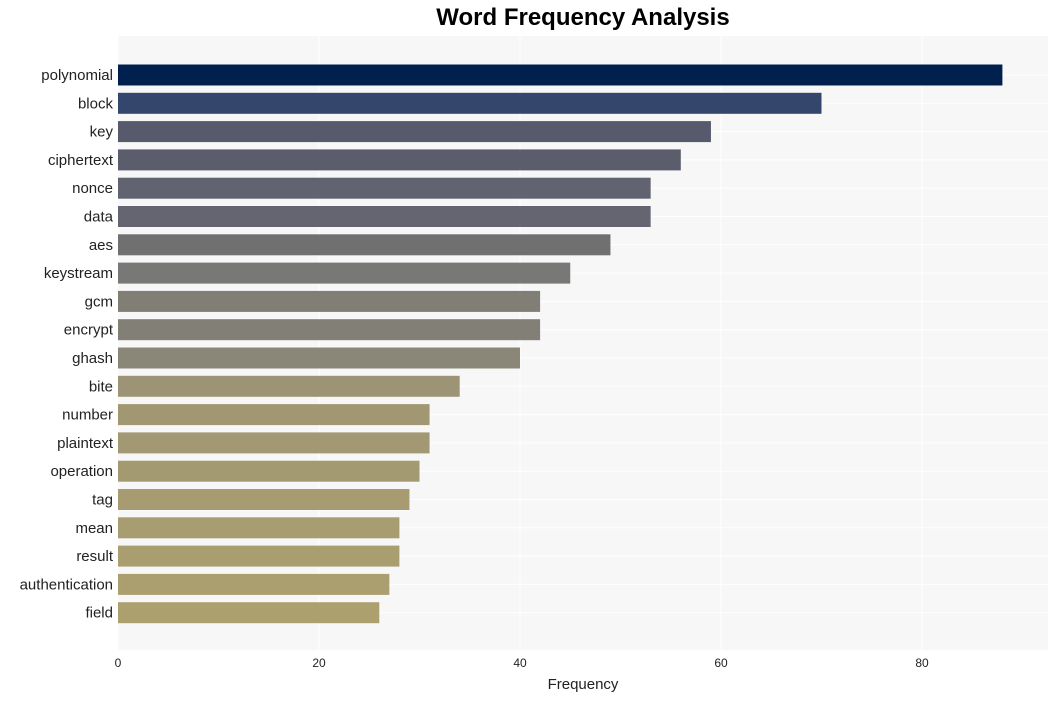 The width and height of the screenshot is (1058, 701). What do you see at coordinates (95, 556) in the screenshot?
I see `y-tick-label: result` at bounding box center [95, 556].